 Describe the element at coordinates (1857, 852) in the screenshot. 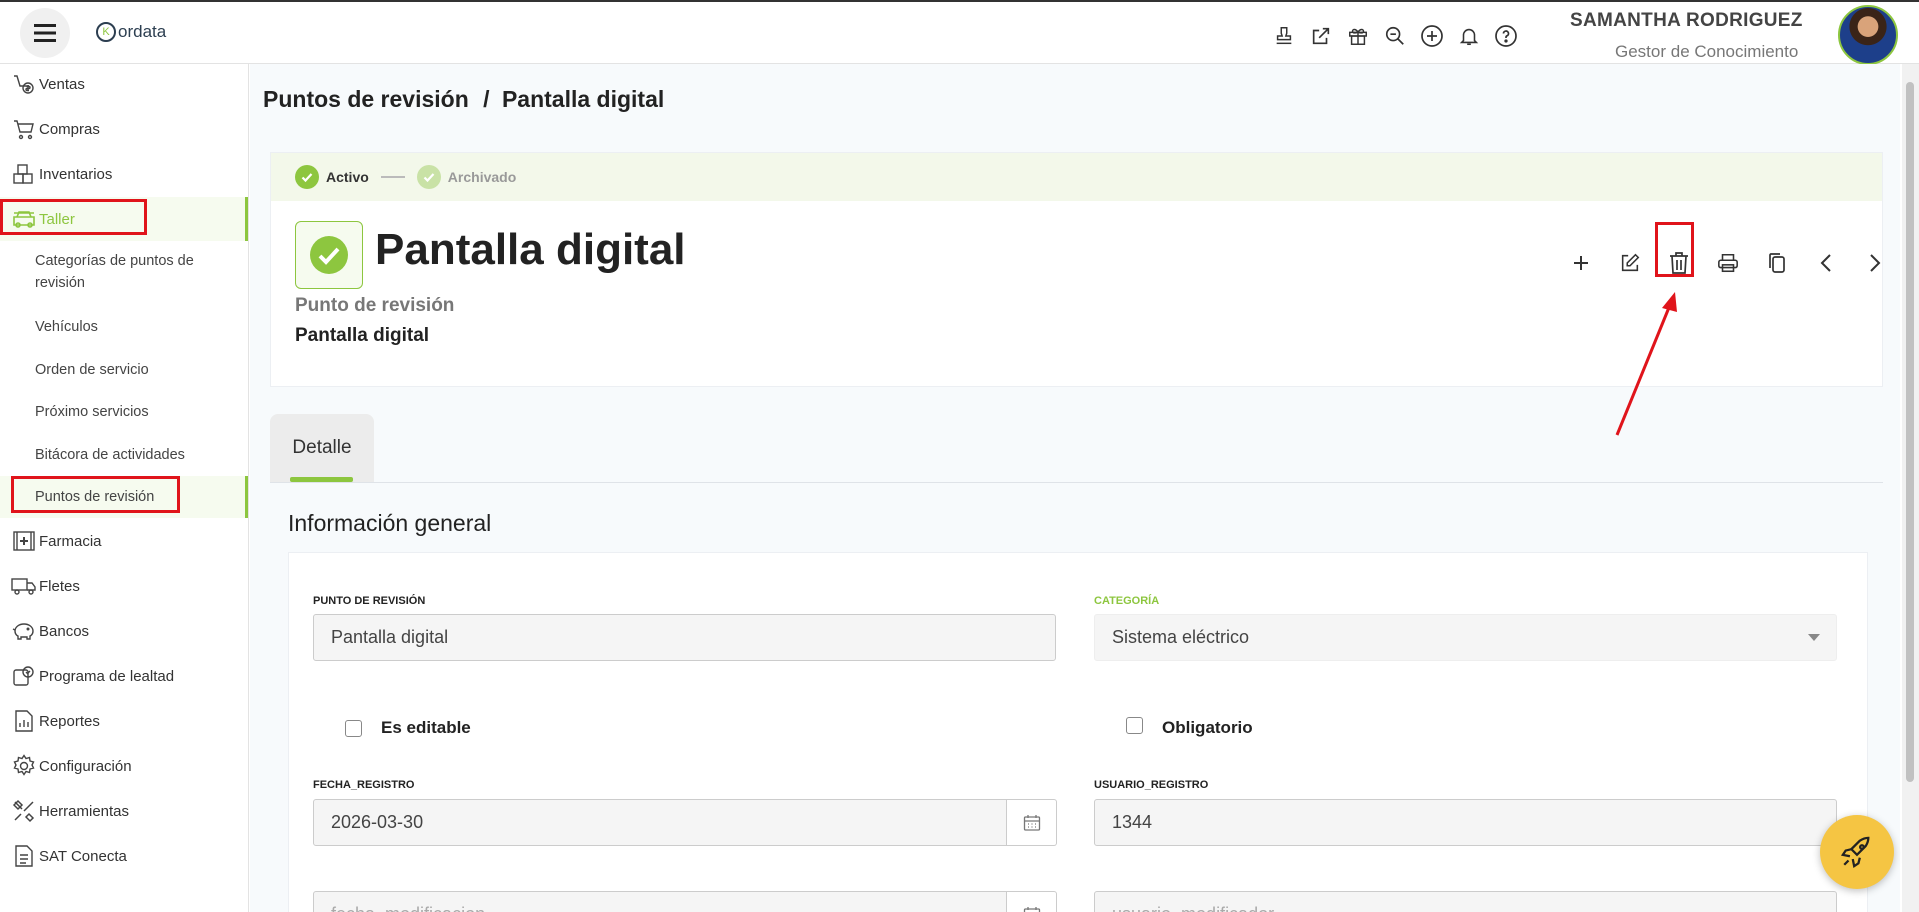

I see `rocket-fab-button` at that location.